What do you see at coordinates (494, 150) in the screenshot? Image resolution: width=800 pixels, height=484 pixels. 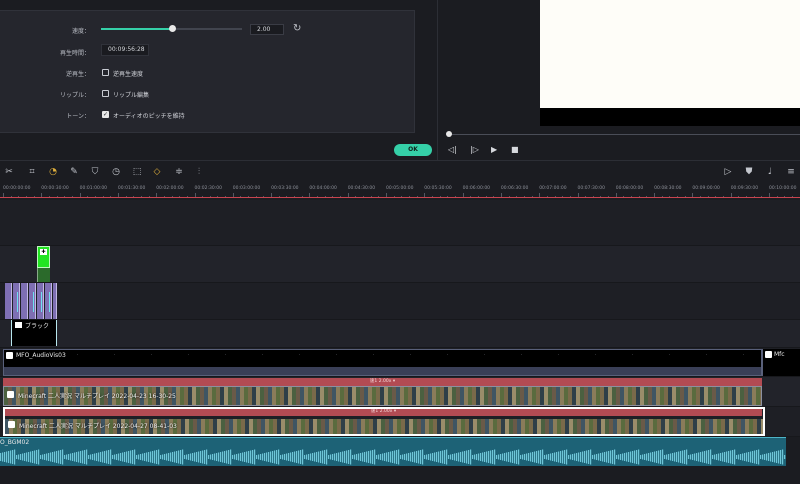 I see `play-icon: ▶` at bounding box center [494, 150].